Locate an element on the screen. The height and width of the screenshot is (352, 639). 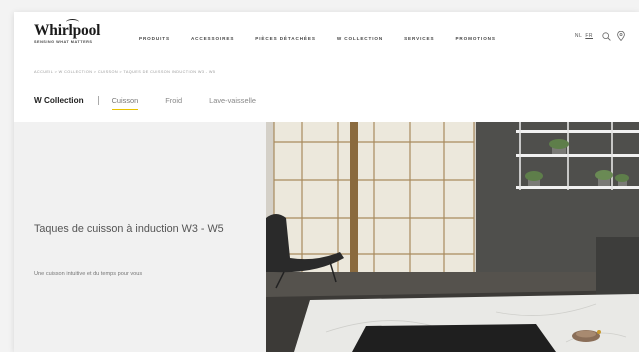
whirlpool-logo: Whirlpool SENSING WHAT MATTERS is located at coordinates (67, 31).